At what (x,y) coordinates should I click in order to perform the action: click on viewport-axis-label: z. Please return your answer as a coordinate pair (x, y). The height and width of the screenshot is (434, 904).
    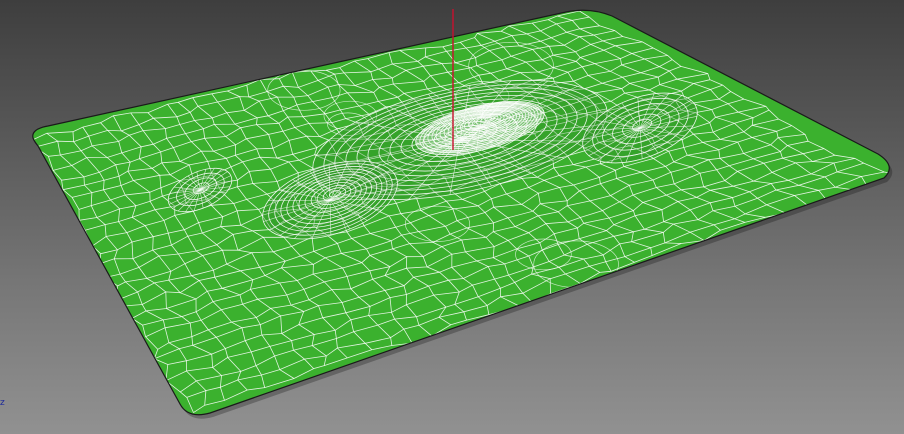
    Looking at the image, I should click on (2, 403).